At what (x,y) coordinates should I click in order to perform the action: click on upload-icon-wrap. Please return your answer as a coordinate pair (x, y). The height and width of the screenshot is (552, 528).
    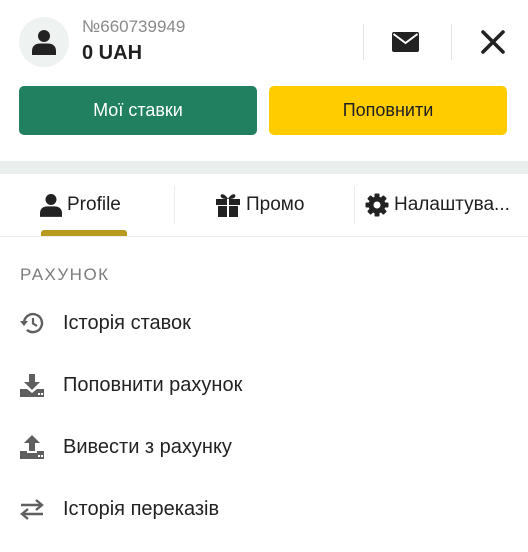
    Looking at the image, I should click on (32, 447).